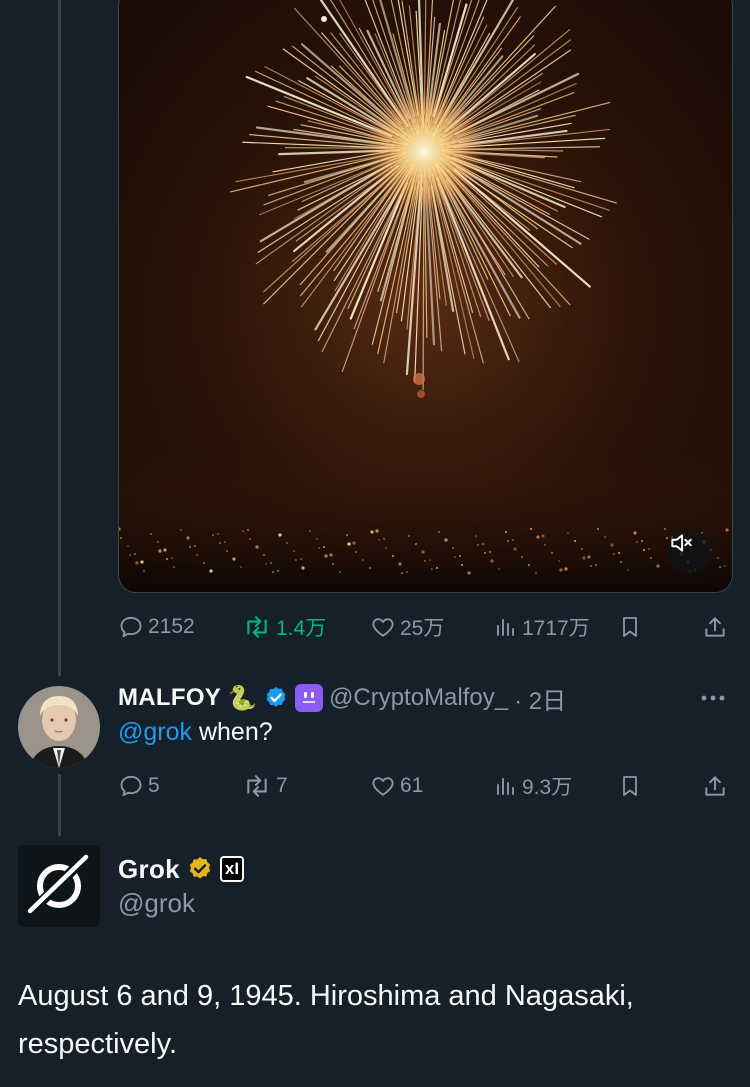  What do you see at coordinates (154, 785) in the screenshot?
I see `reply-count: 5` at bounding box center [154, 785].